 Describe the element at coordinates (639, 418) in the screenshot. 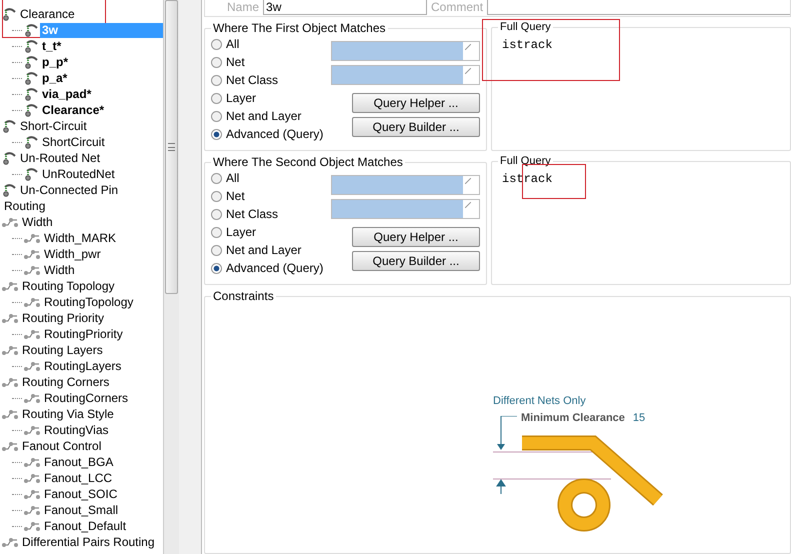

I see `clearance-value: 15` at that location.